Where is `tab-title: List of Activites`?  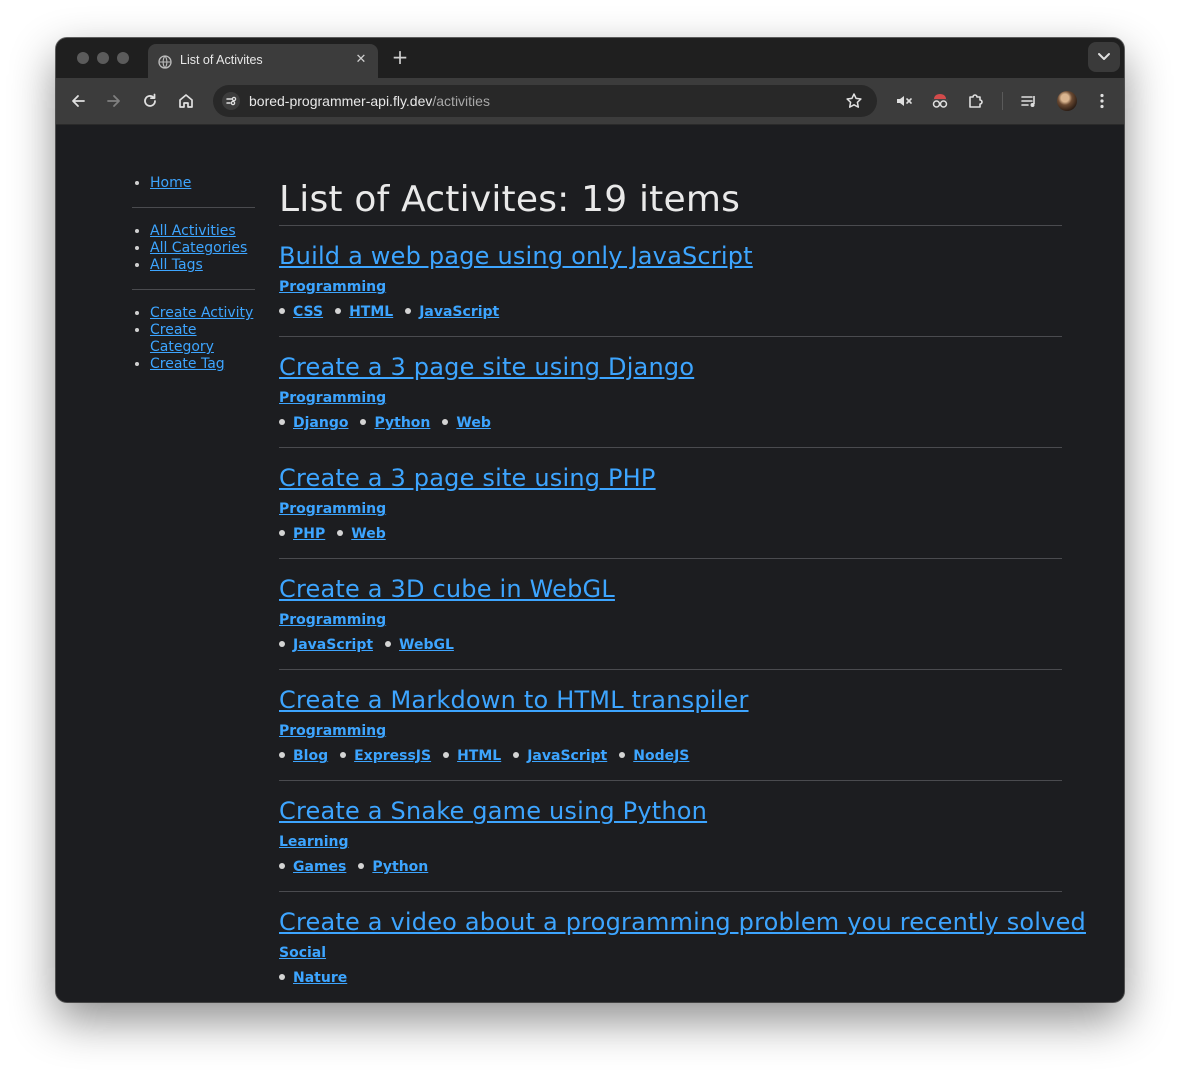 tab-title: List of Activites is located at coordinates (221, 60).